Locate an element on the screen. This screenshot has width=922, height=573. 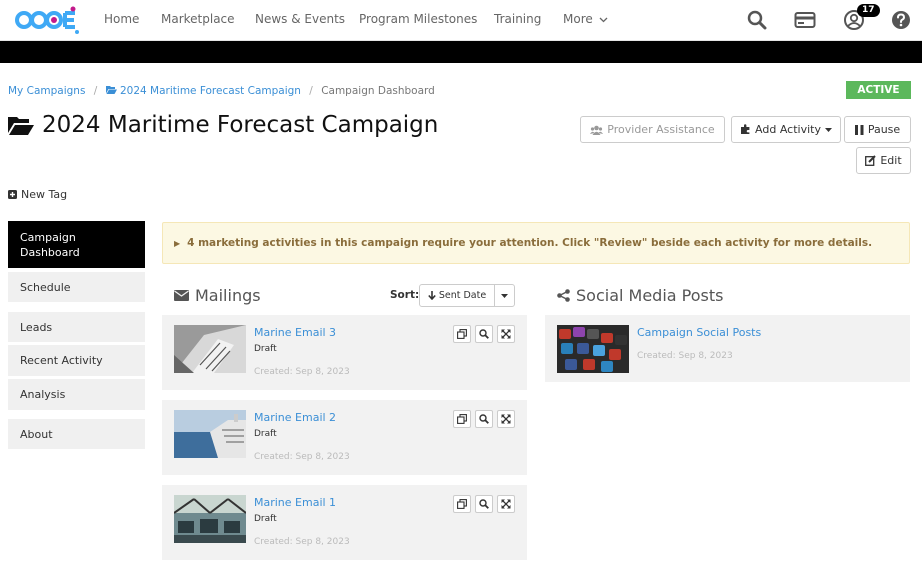
sidebar-item-label: Recent Activity is located at coordinates (61, 360).